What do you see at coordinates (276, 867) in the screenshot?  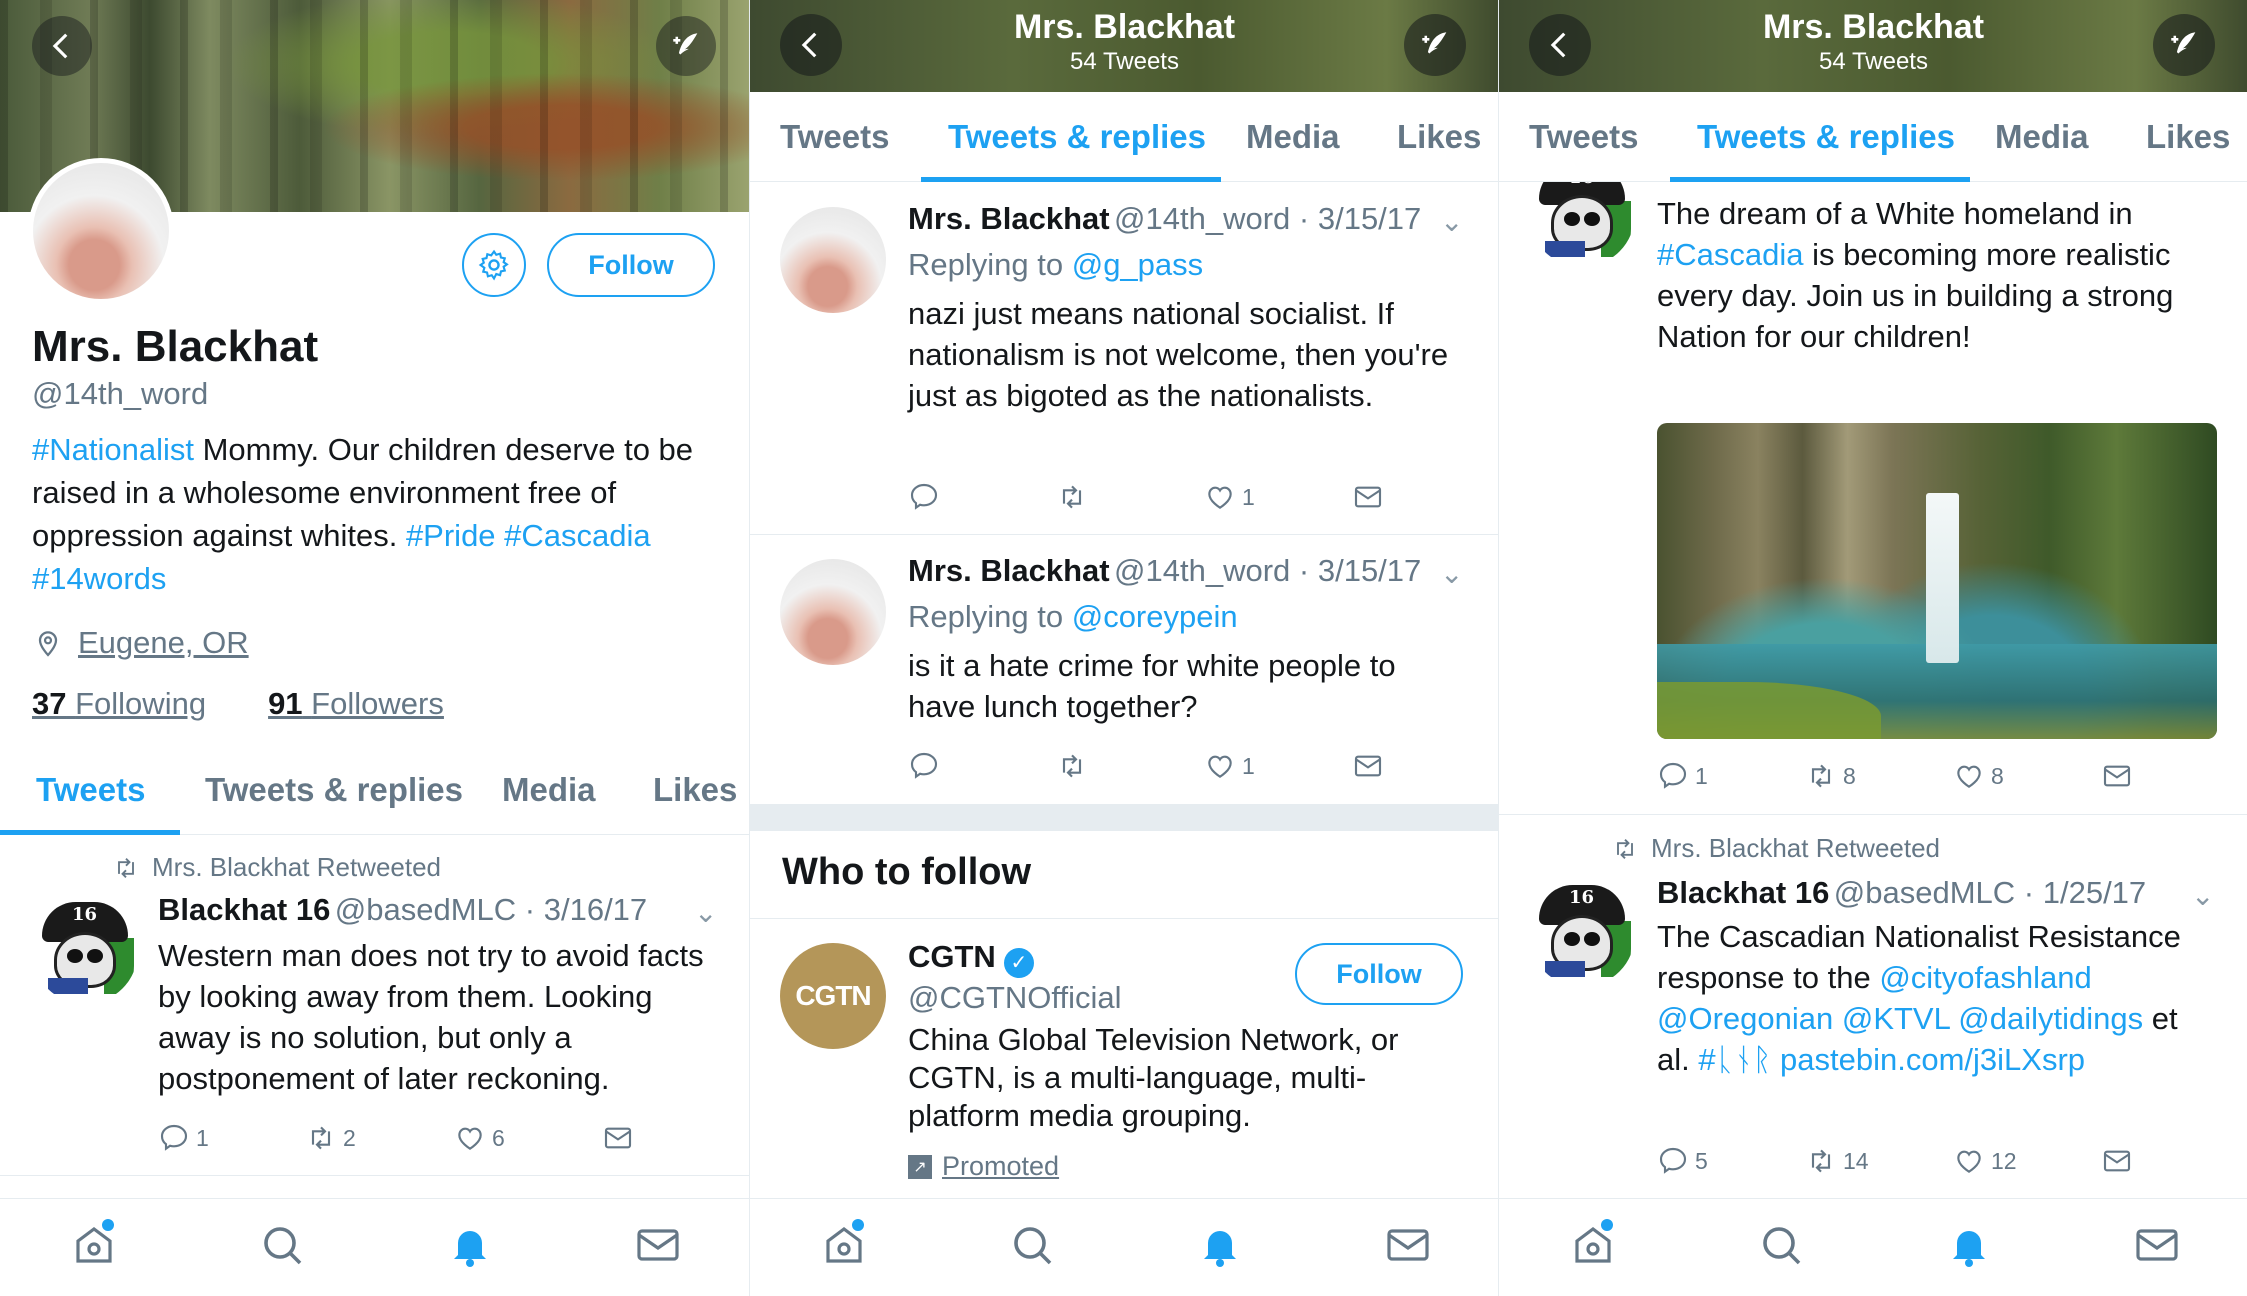 I see `retweeted-label: Mrs. Blackhat Retweeted` at bounding box center [276, 867].